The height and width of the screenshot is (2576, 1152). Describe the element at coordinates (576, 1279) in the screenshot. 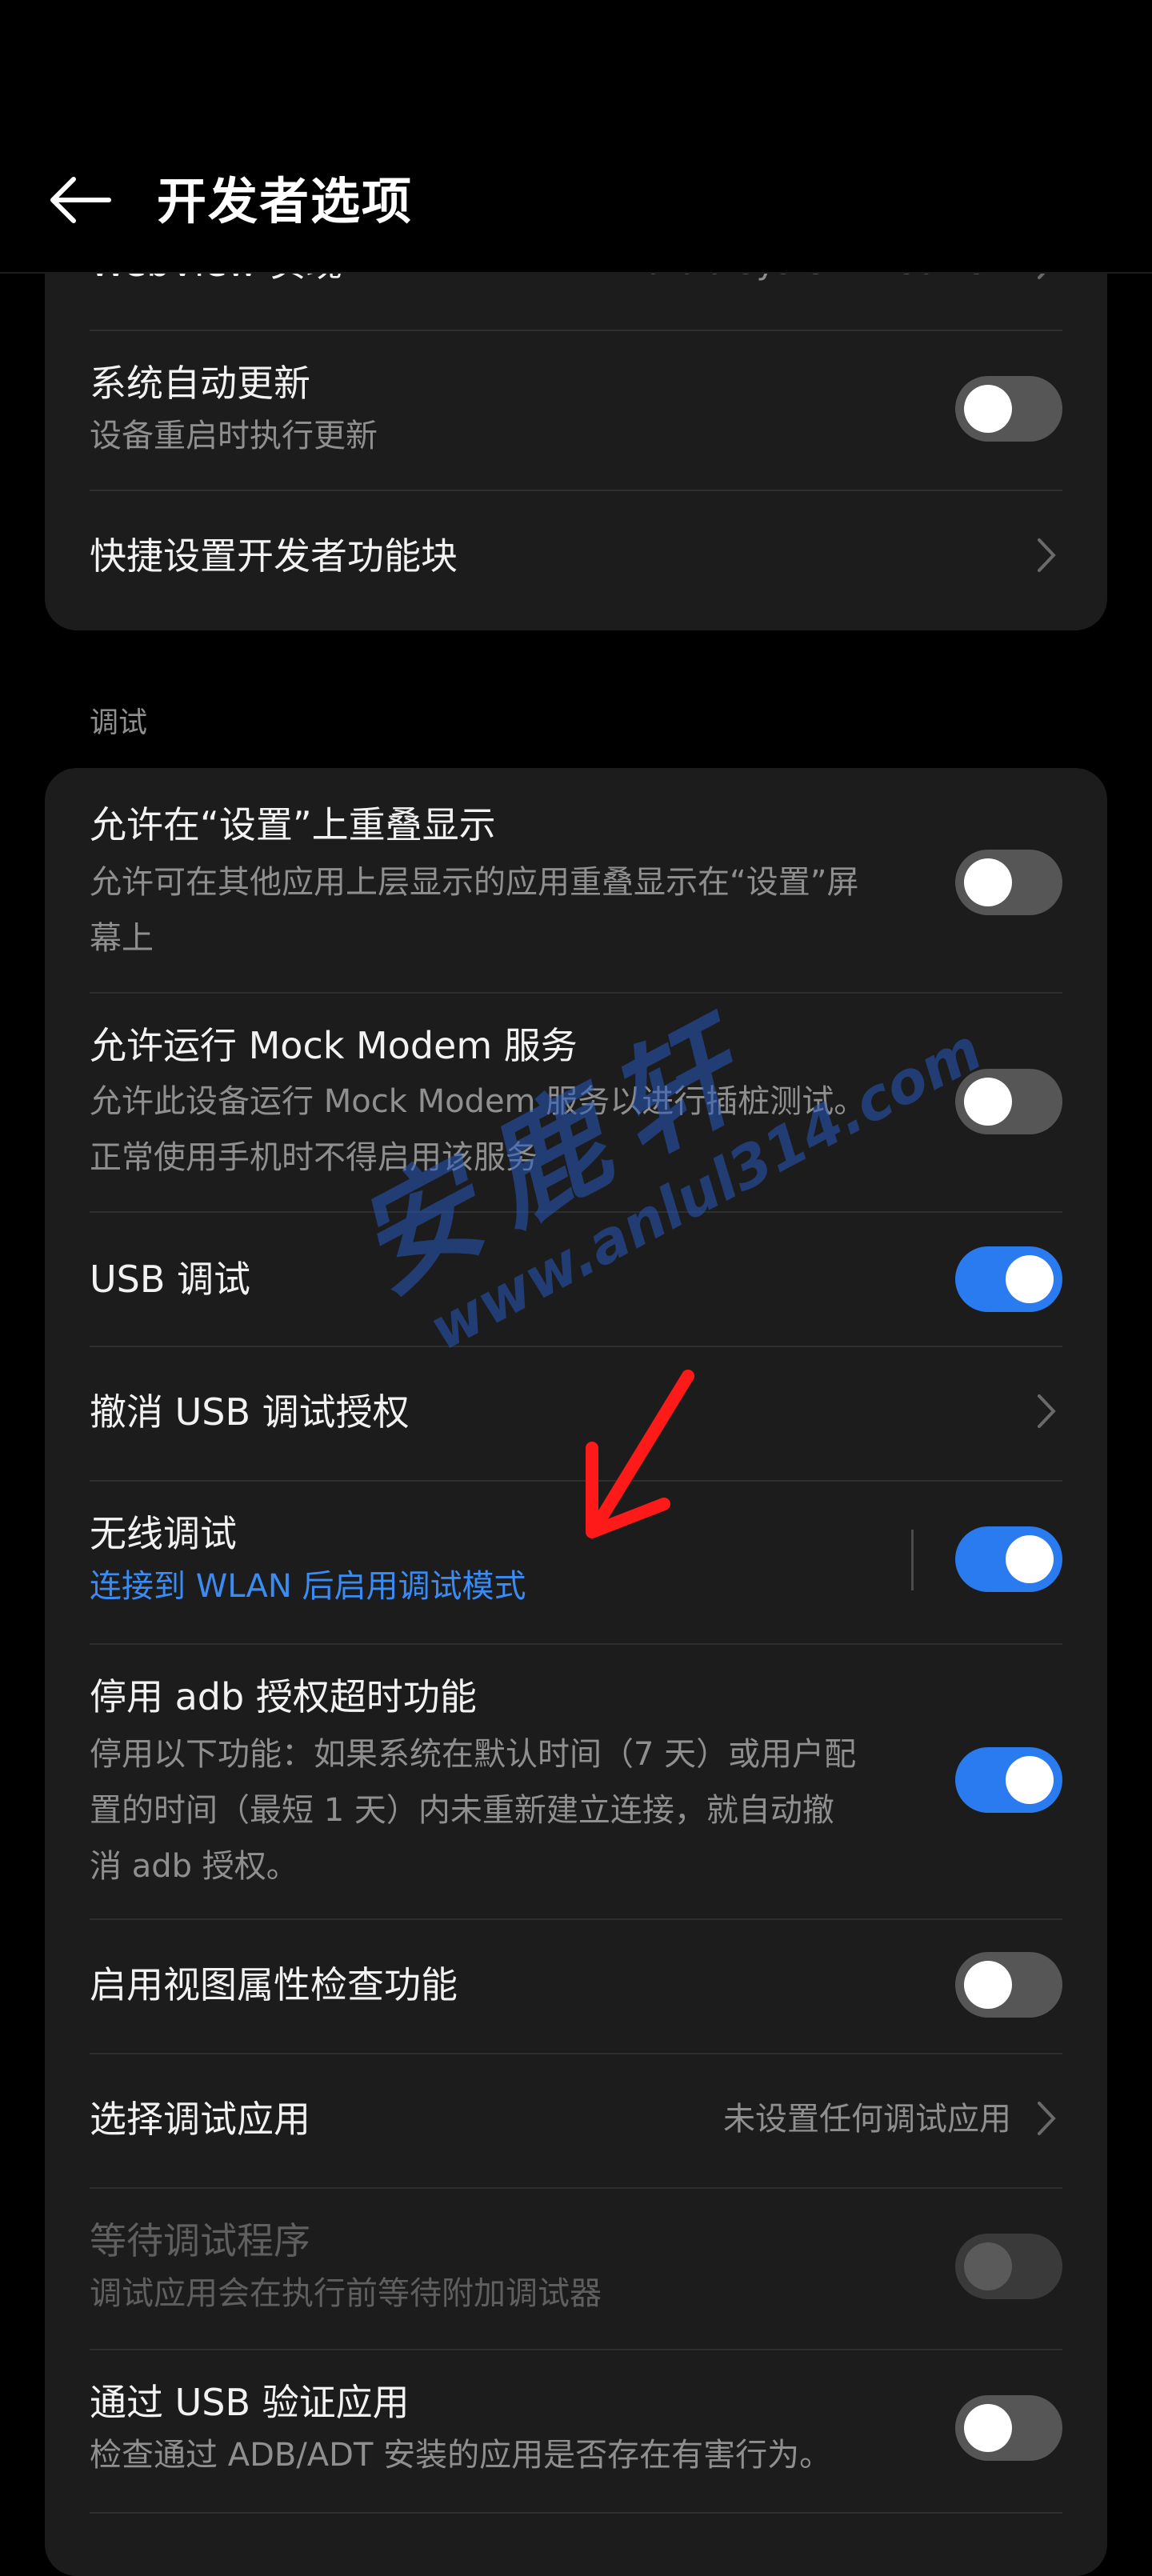

I see `usb-debug-row: USB 调试` at that location.